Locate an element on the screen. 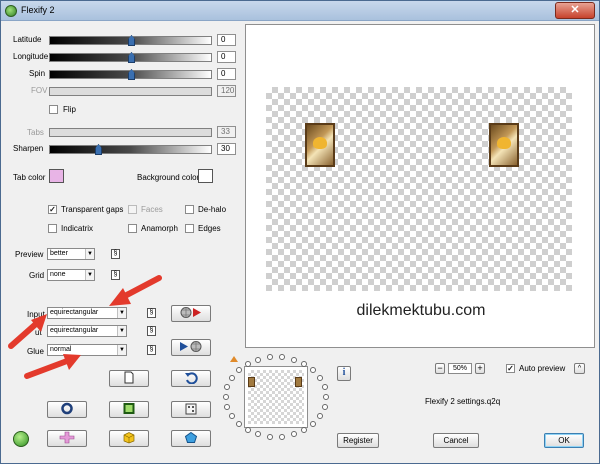 Image resolution: width=600 pixels, height=464 pixels. yellow-cube-icon is located at coordinates (129, 438).